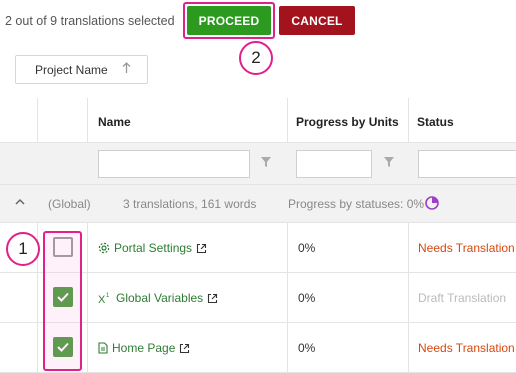 The image size is (516, 373). I want to click on sort-project-name-button: Project Name, so click(81, 69).